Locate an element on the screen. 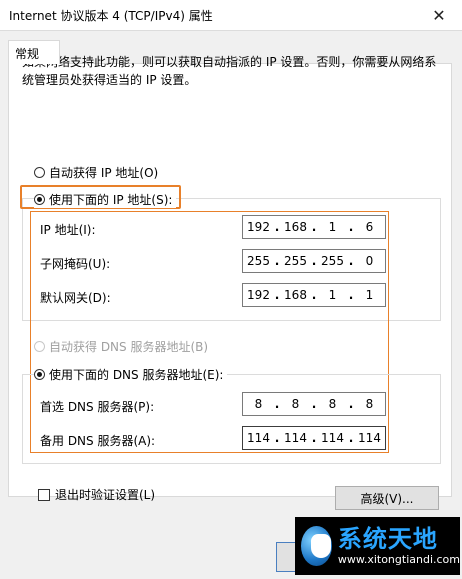  radio-auto-ip: 自动获得 IP 地址(O) is located at coordinates (96, 172).